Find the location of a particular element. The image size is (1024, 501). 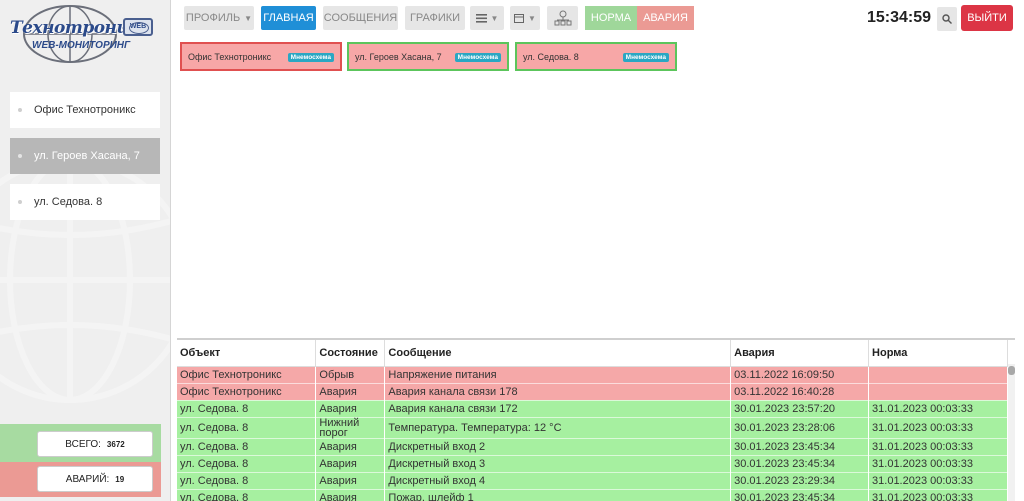

table-cell: Дискретный вход 4 is located at coordinates (558, 481).